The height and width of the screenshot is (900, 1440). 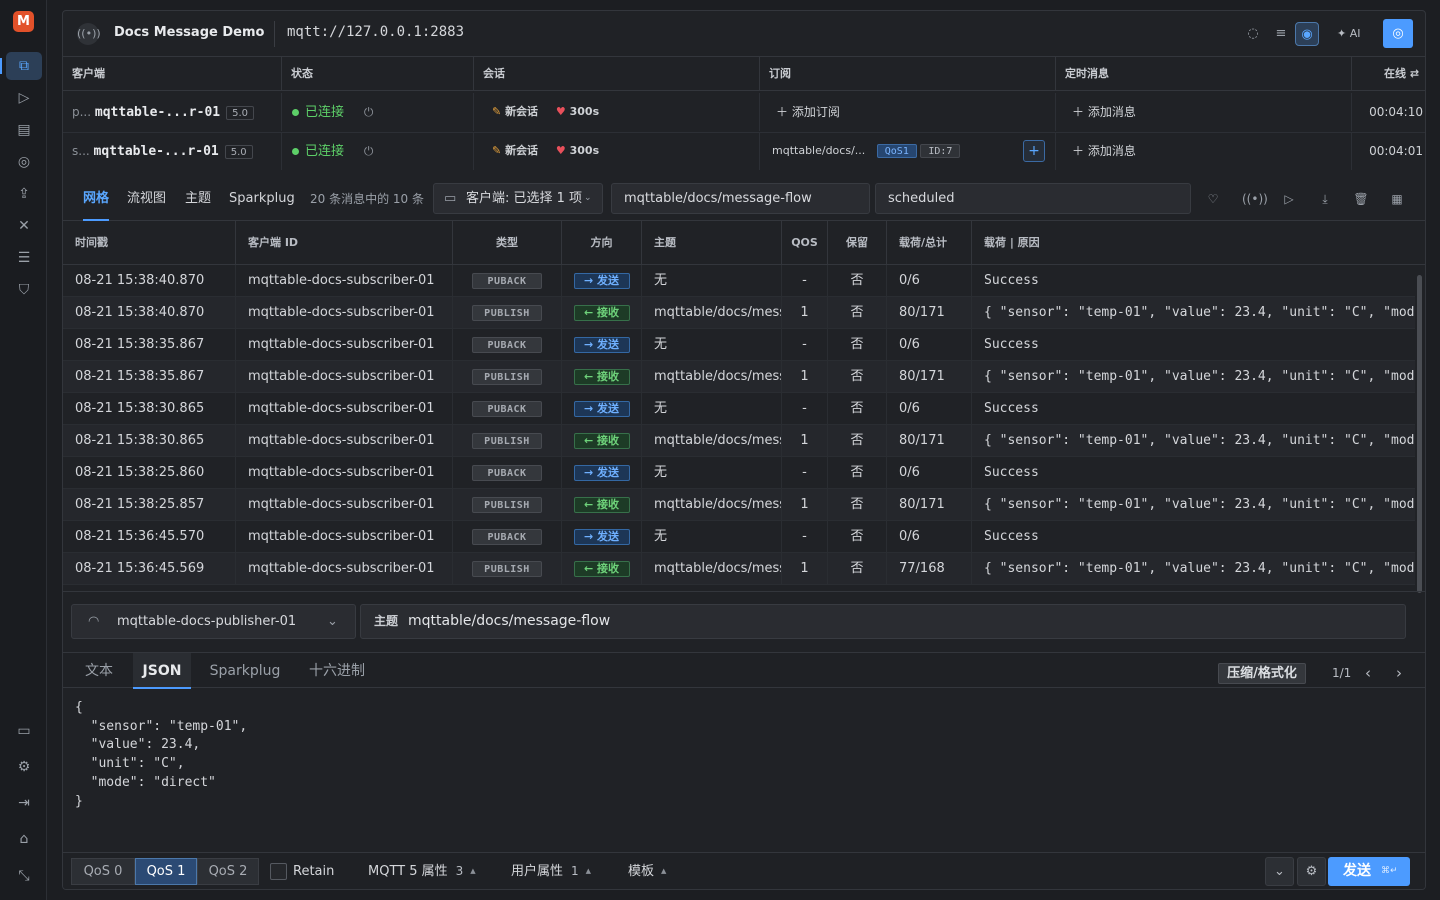 I want to click on col-size: 载荷/总计, so click(x=929, y=243).